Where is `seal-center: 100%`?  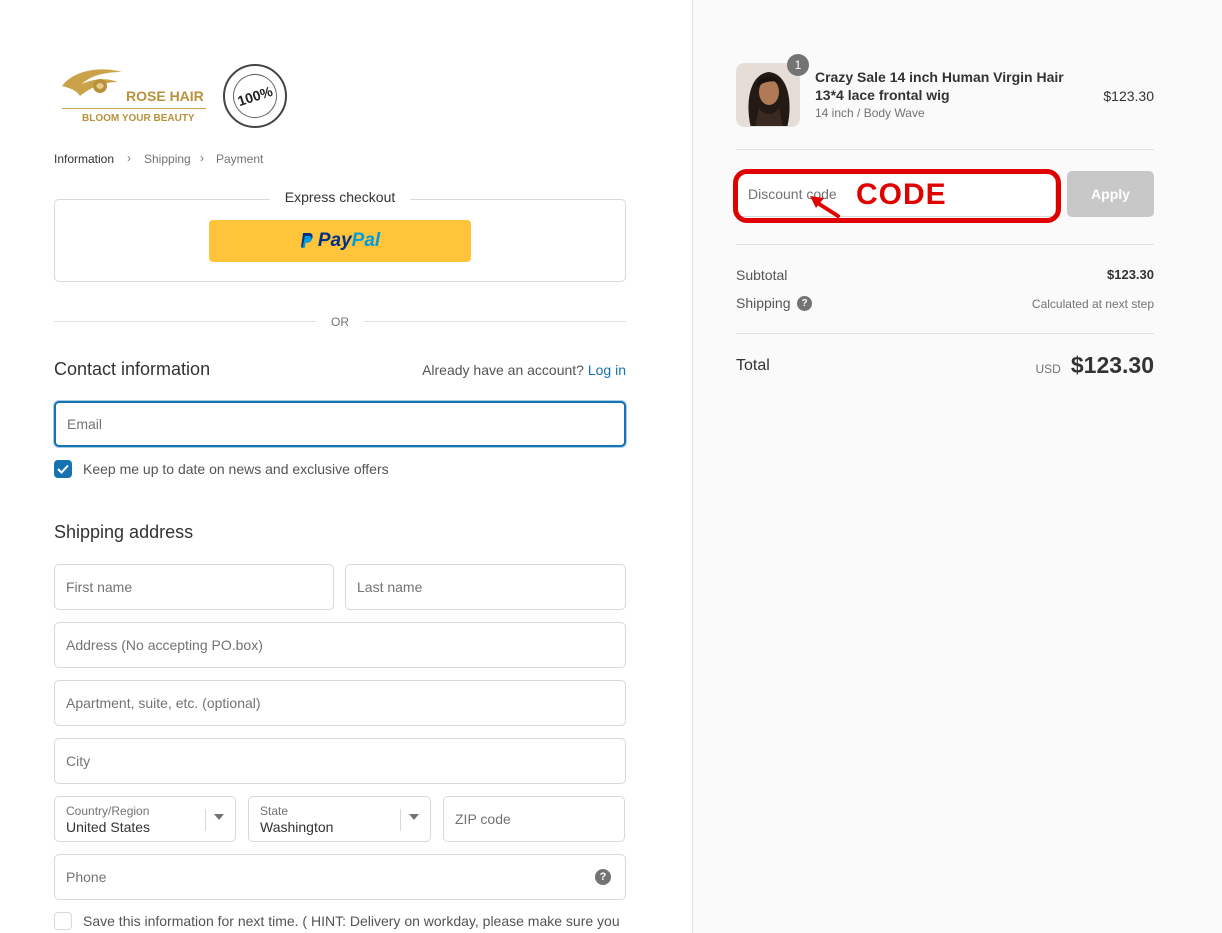 seal-center: 100% is located at coordinates (255, 96).